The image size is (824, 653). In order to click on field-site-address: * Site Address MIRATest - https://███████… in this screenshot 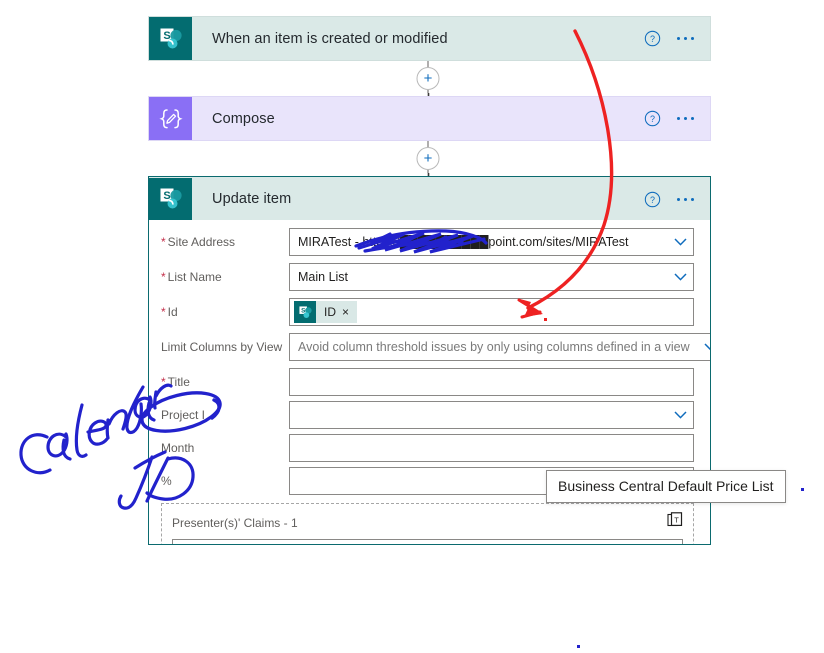, I will do `click(429, 242)`.